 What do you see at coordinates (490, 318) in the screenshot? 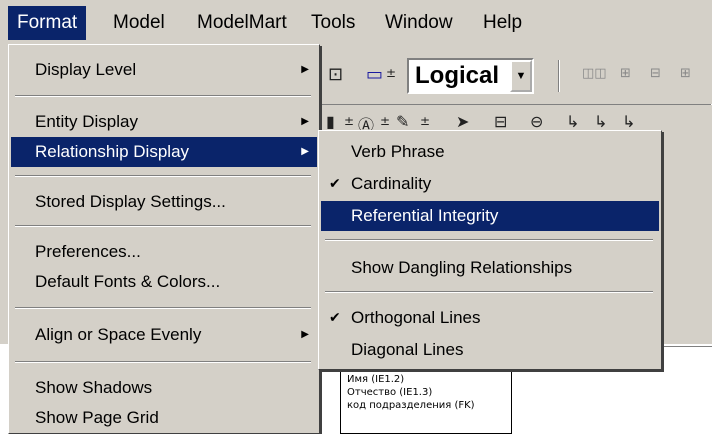
I see `menu-item-orthogonal-lines: ✔ Orthogonal Lines` at bounding box center [490, 318].